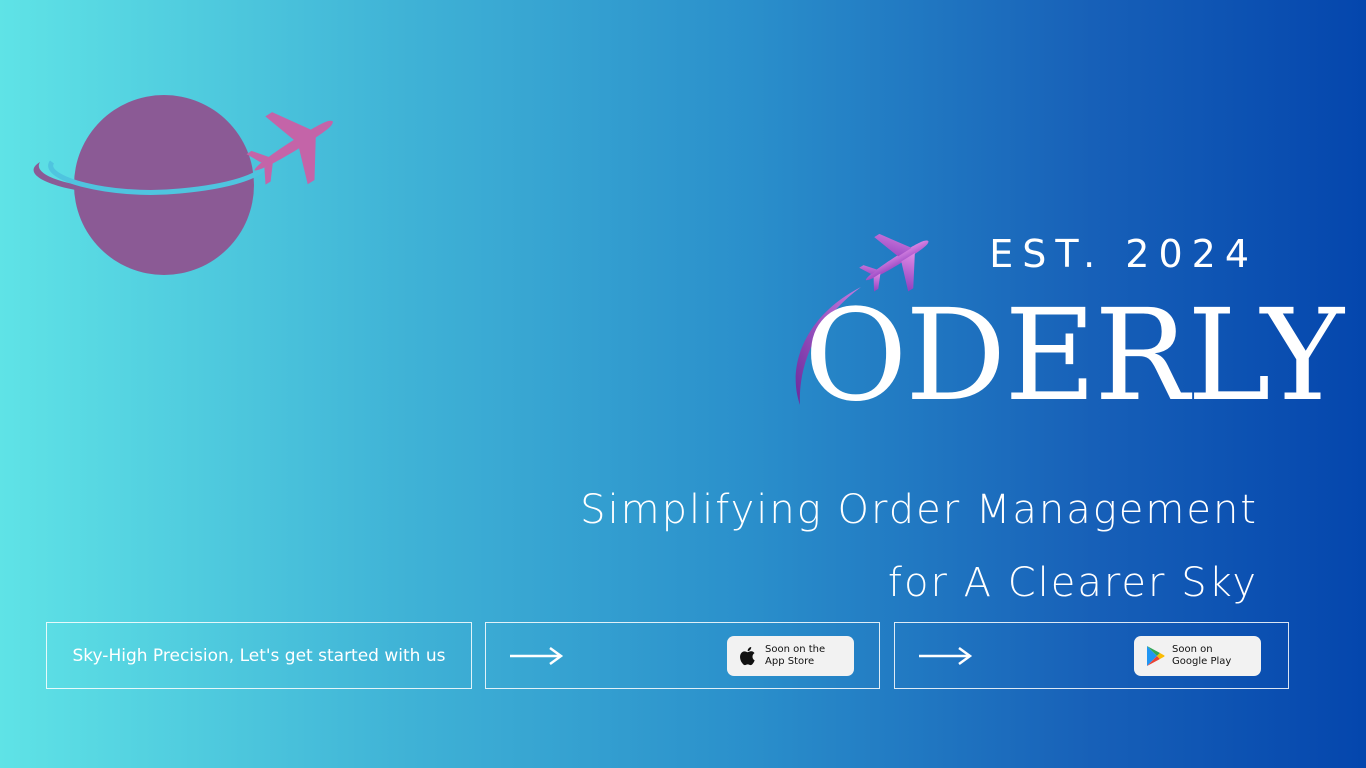 This screenshot has height=768, width=1366. What do you see at coordinates (795, 649) in the screenshot?
I see `app-store-line-1: Soon on the` at bounding box center [795, 649].